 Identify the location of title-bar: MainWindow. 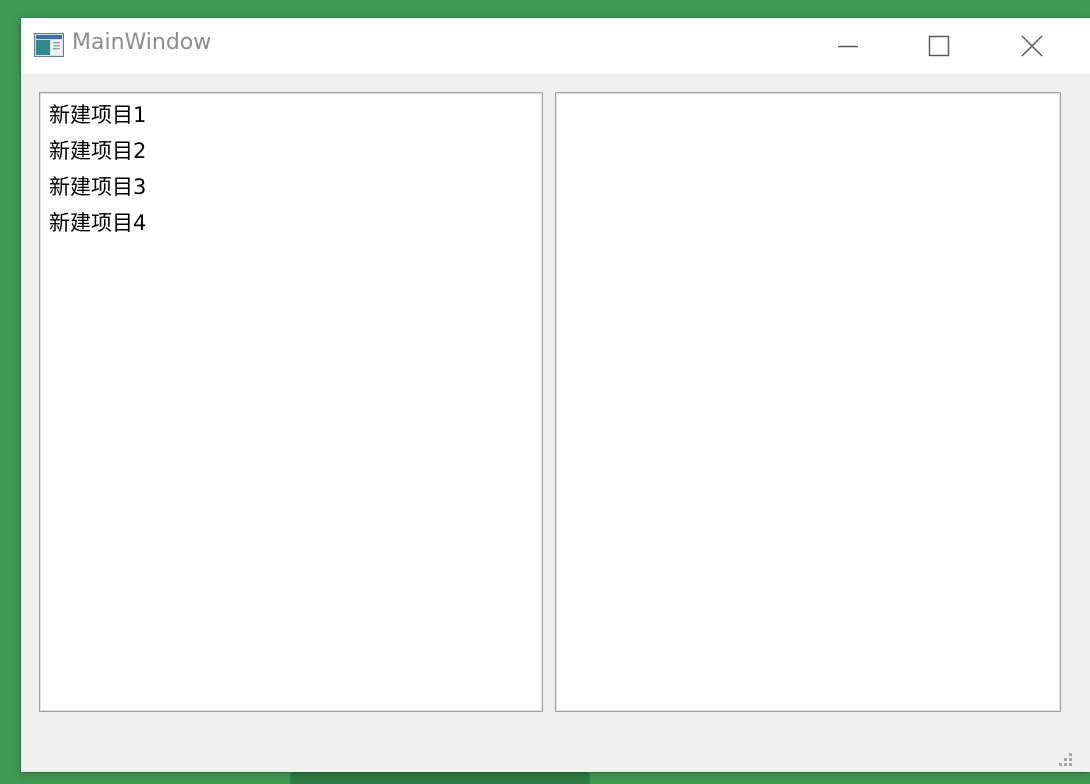
(555, 46).